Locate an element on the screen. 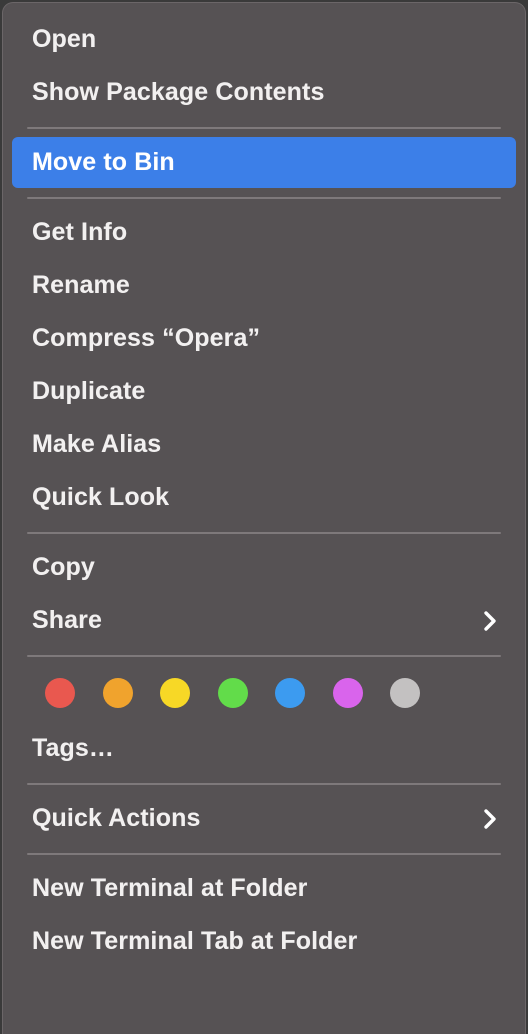 Image resolution: width=528 pixels, height=1034 pixels. menu-item-label: Quick Look is located at coordinates (101, 497).